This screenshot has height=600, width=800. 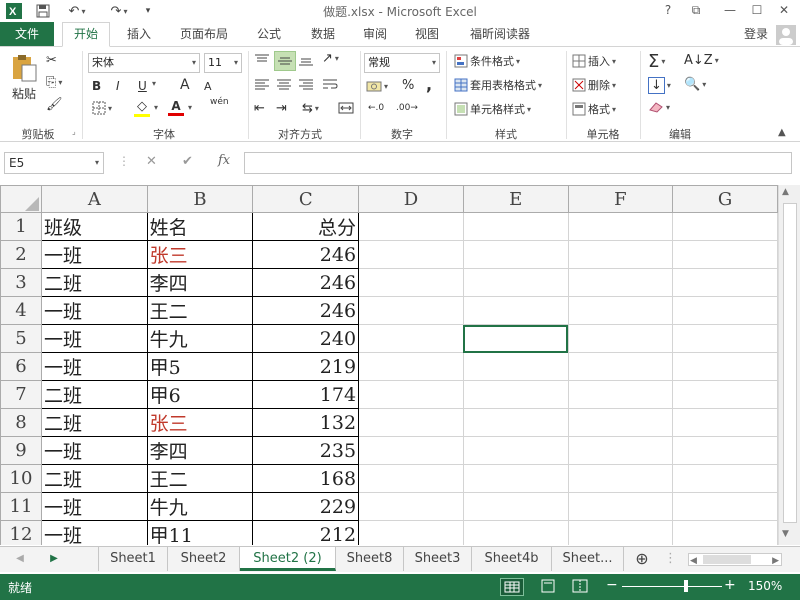 I want to click on scroll-down-icon: ▼, so click(x=785, y=534).